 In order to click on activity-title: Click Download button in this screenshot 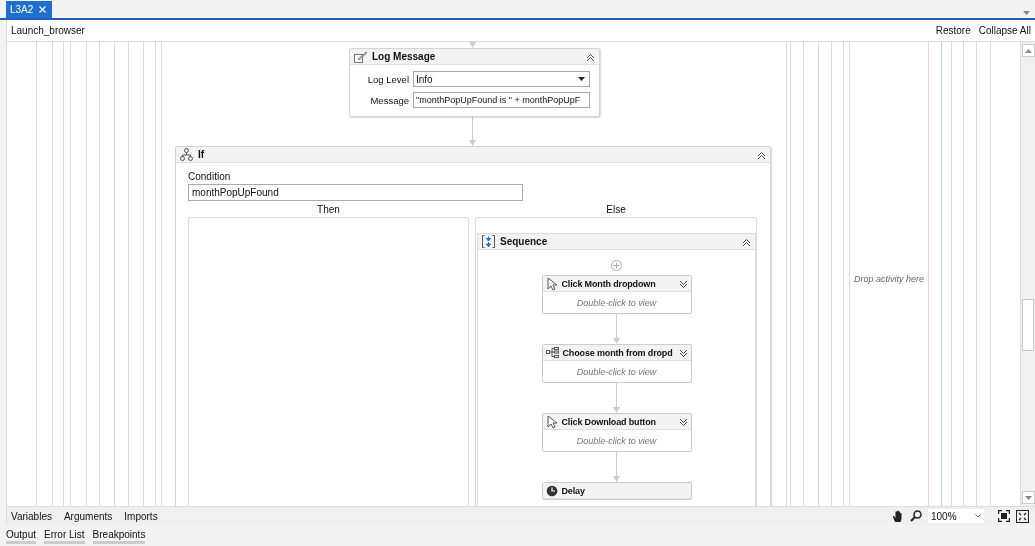, I will do `click(609, 421)`.